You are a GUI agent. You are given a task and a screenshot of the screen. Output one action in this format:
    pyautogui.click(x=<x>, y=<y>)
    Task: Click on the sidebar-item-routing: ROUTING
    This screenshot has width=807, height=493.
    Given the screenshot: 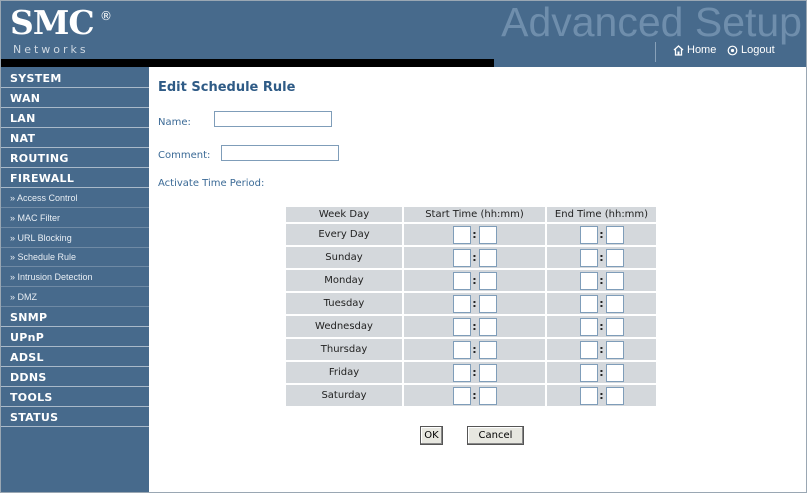 What is the action you would take?
    pyautogui.click(x=75, y=158)
    